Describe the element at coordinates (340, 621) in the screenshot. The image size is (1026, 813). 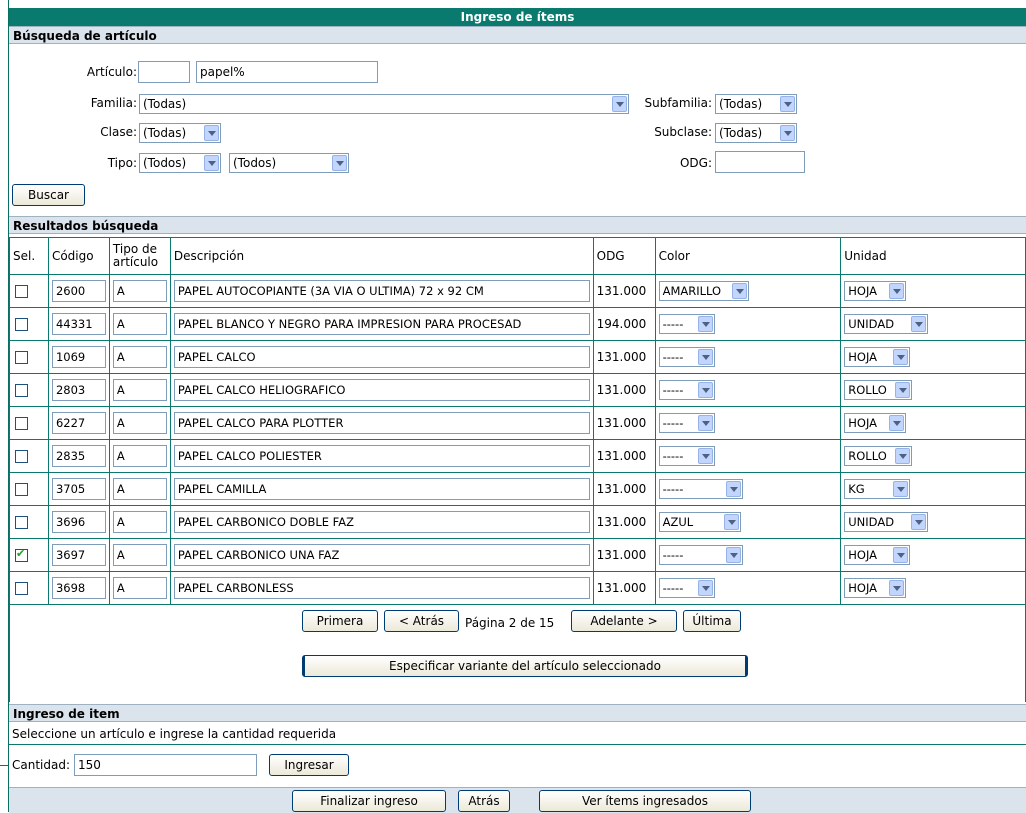
I see `primera-button: Primera` at that location.